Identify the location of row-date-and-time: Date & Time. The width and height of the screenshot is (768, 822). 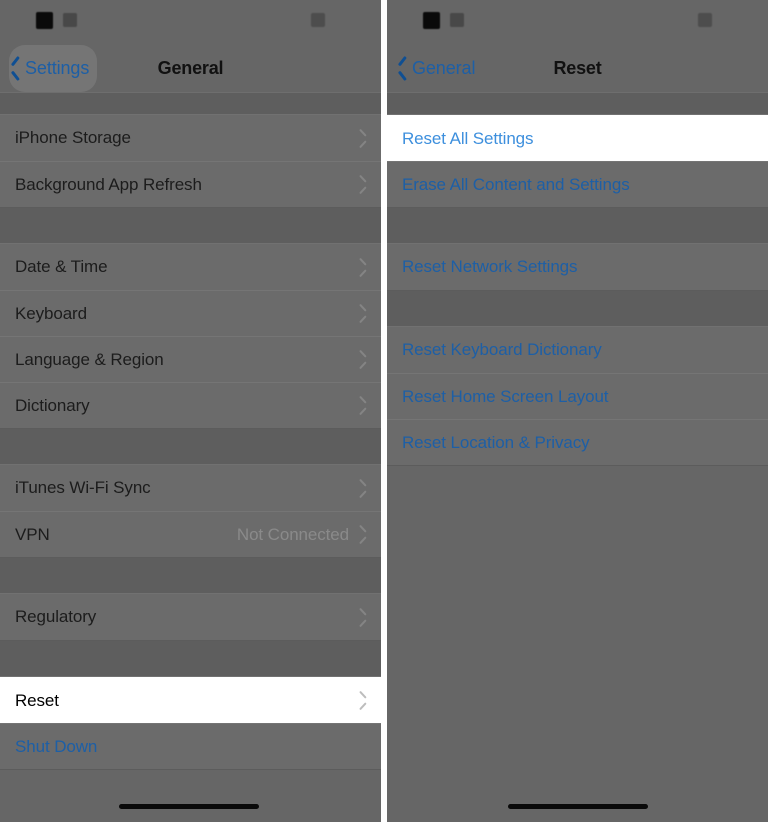
(190, 267).